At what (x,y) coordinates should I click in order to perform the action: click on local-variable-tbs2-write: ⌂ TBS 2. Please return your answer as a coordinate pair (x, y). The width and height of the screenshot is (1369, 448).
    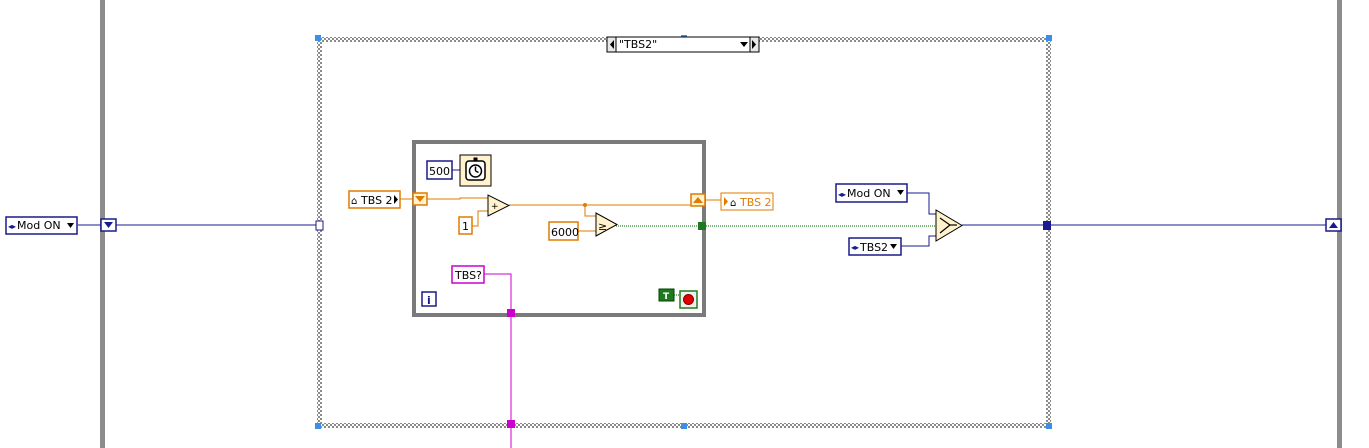
    Looking at the image, I should click on (747, 201).